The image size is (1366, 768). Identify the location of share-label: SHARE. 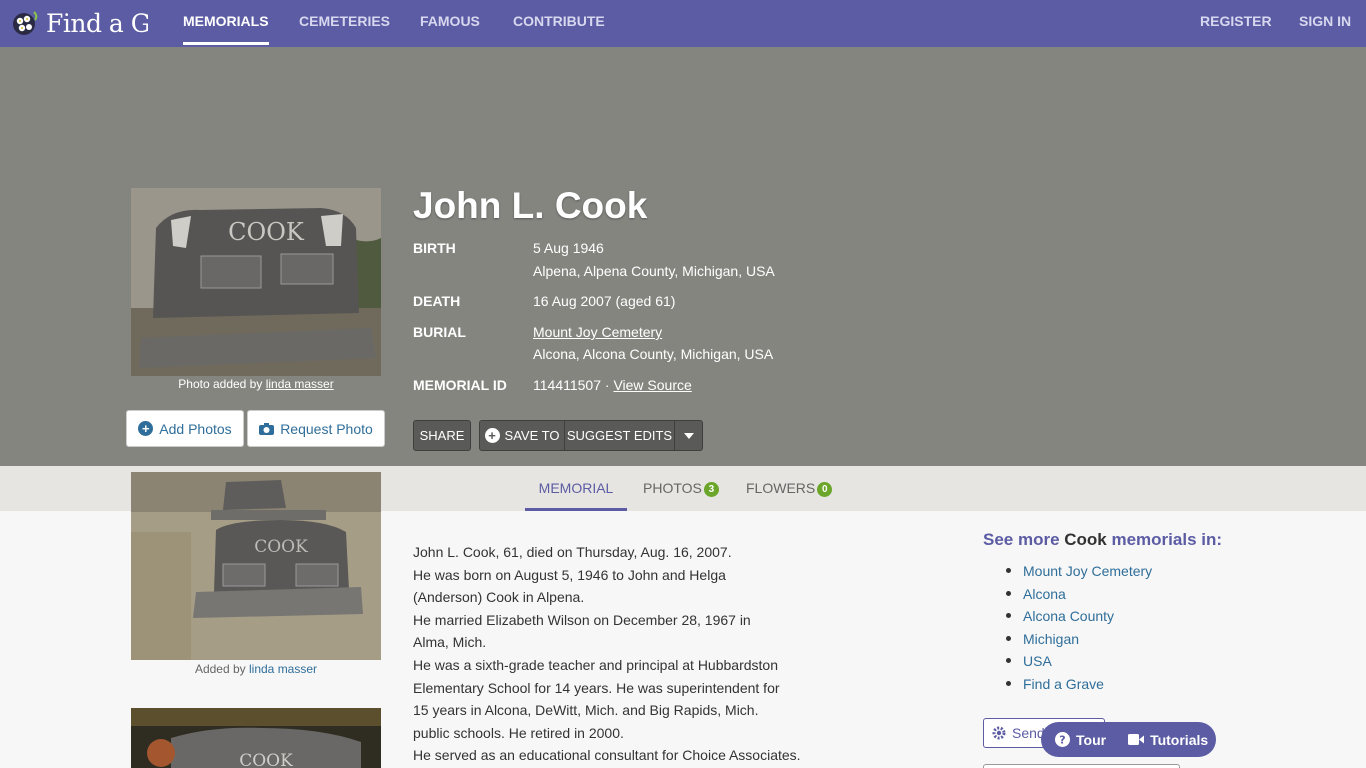
(442, 435).